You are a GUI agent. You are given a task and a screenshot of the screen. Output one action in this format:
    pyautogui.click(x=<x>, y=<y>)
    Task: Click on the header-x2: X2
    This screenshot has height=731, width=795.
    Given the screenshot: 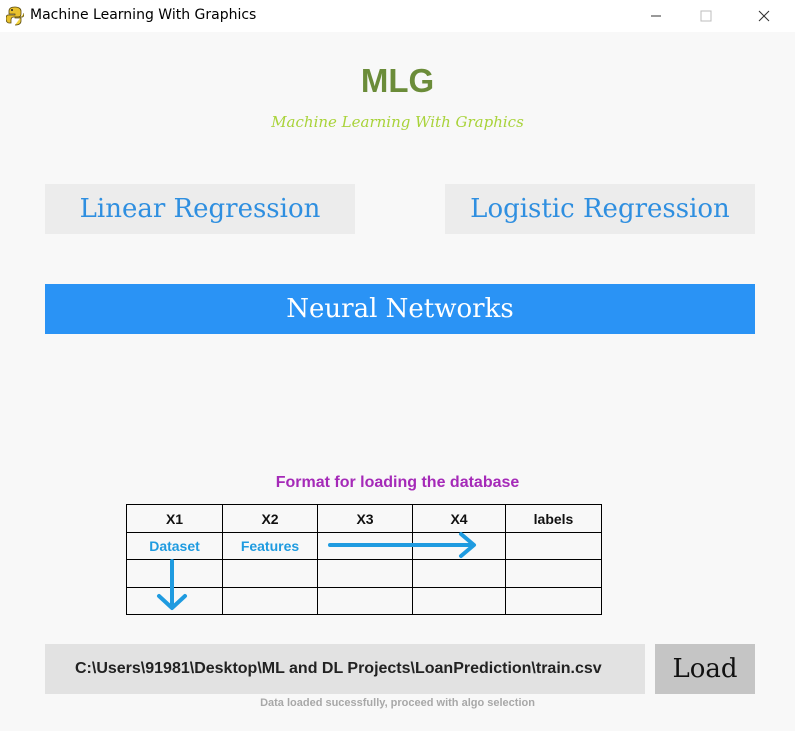 What is the action you would take?
    pyautogui.click(x=270, y=518)
    